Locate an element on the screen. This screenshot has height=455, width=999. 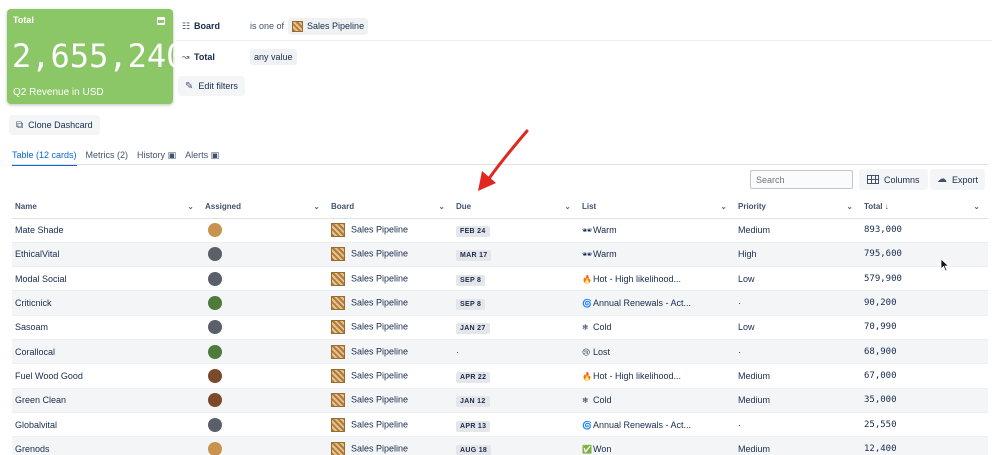
column-header-assigned: Assigned ⌄ is located at coordinates (265, 207).